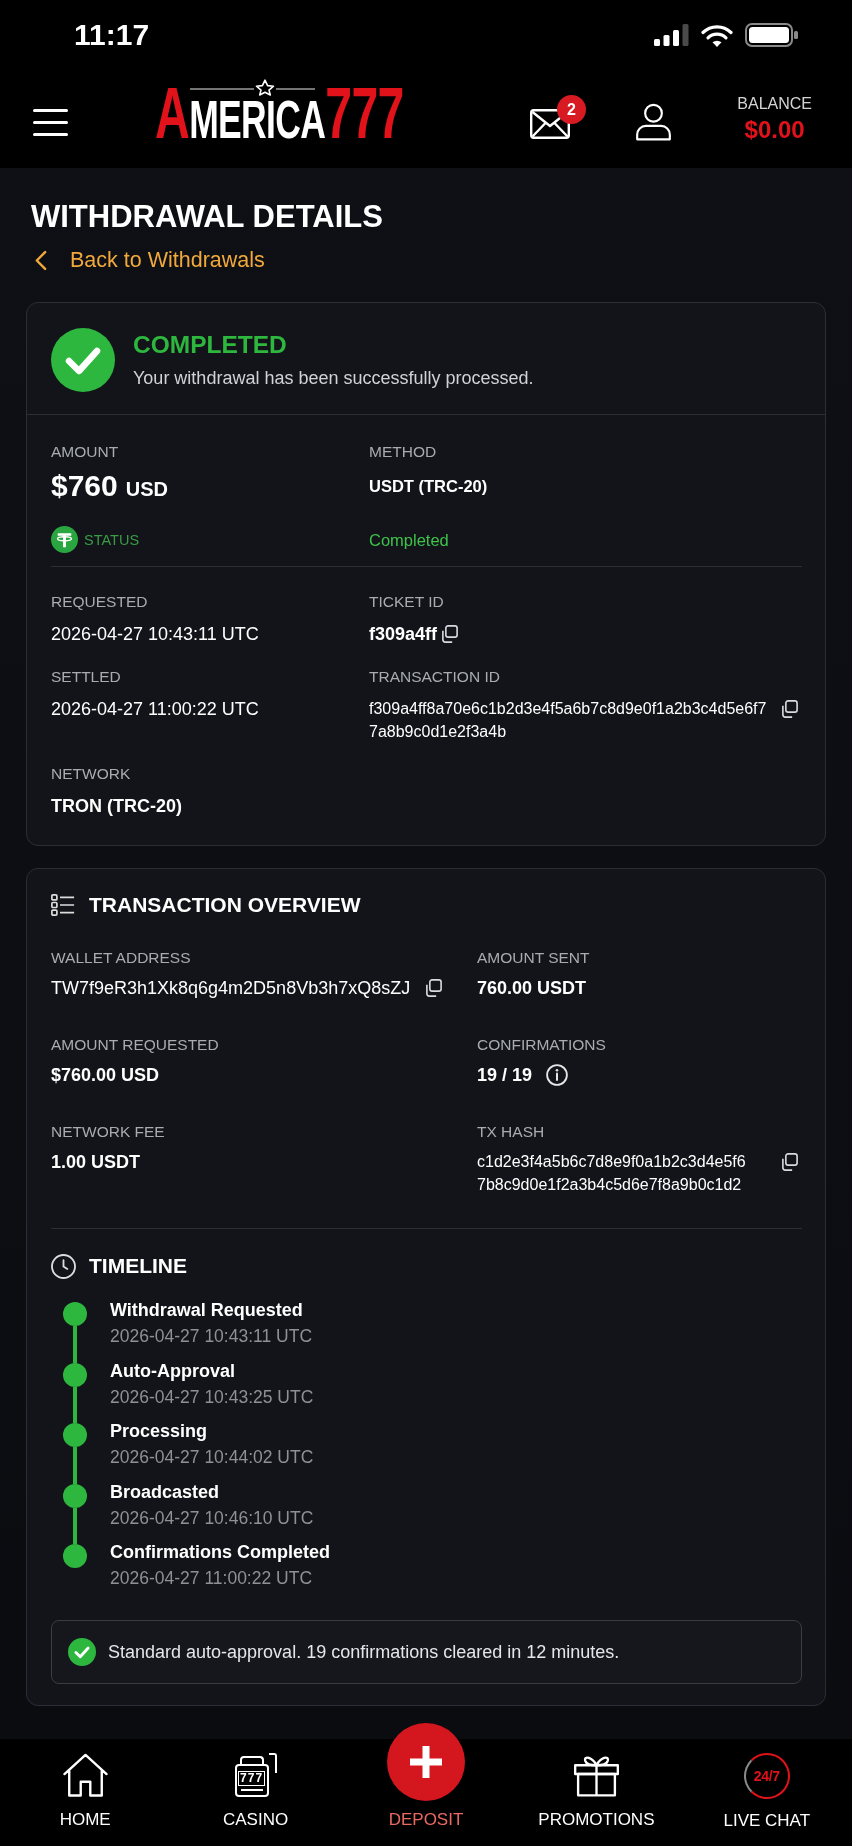  Describe the element at coordinates (50, 122) in the screenshot. I see `menu-icon` at that location.